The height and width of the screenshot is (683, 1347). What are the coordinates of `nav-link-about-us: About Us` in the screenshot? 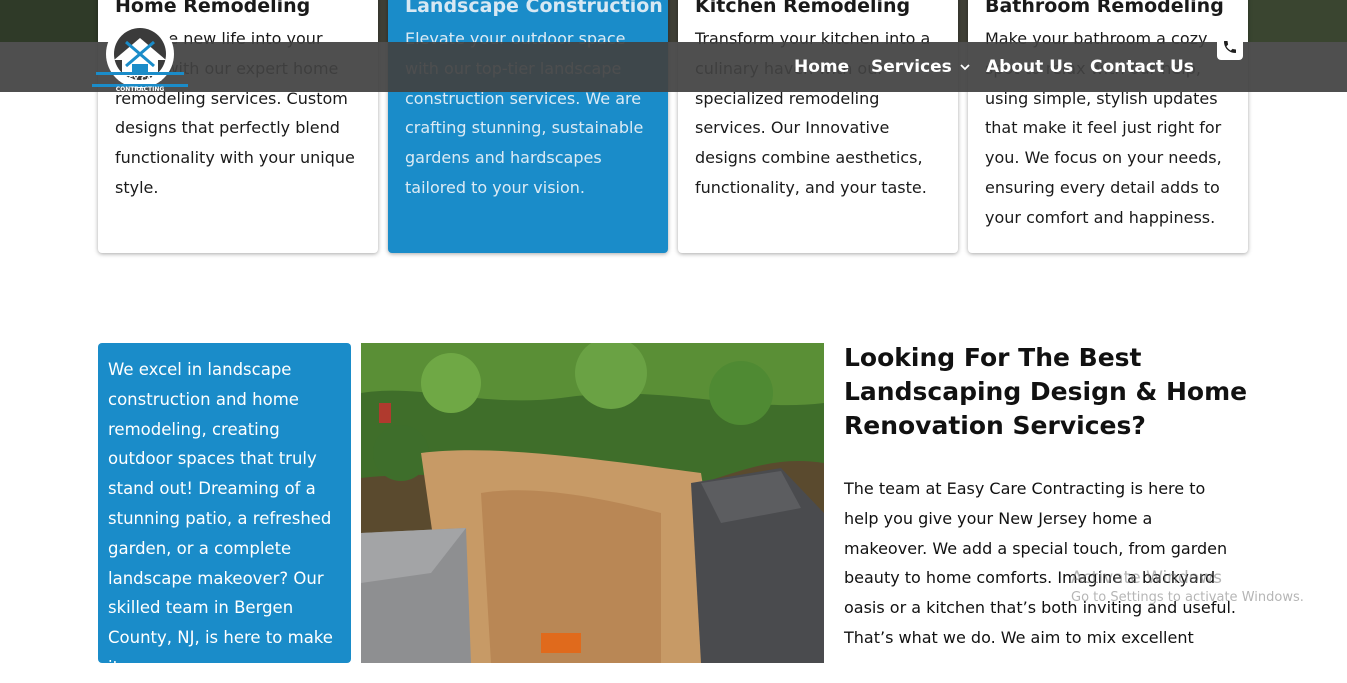 It's located at (1029, 67).